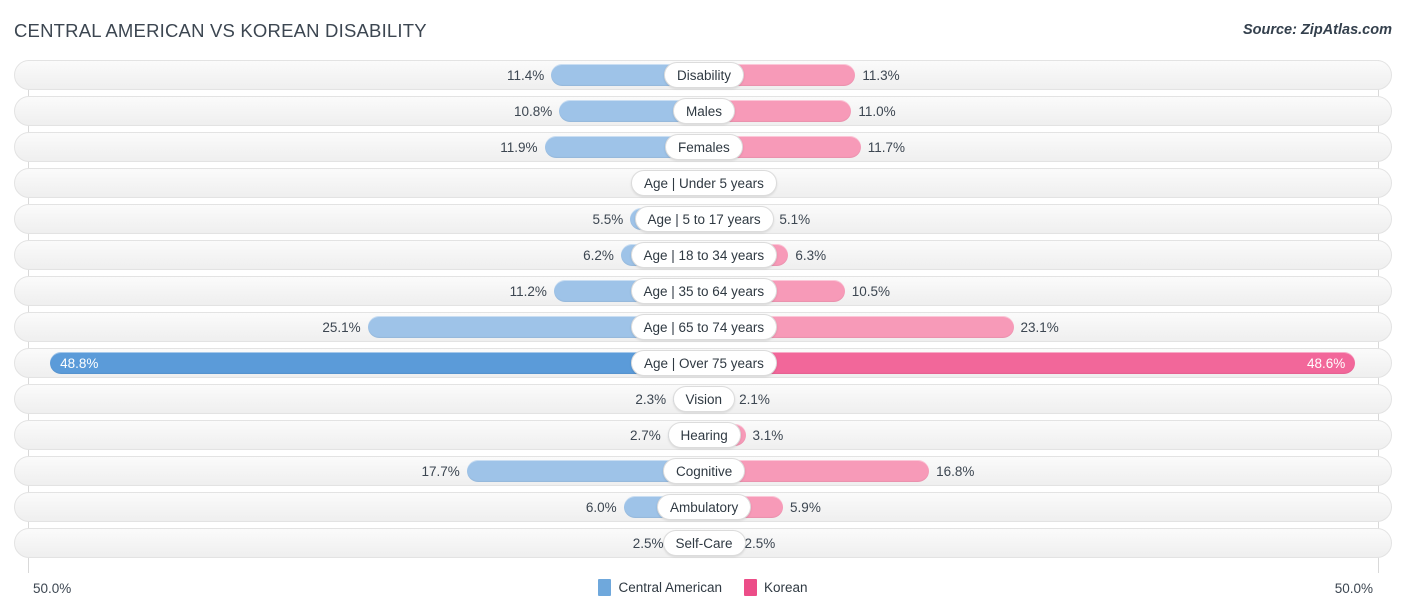 The width and height of the screenshot is (1406, 612). Describe the element at coordinates (670, 587) in the screenshot. I see `legend-label-central-american: Central American` at that location.